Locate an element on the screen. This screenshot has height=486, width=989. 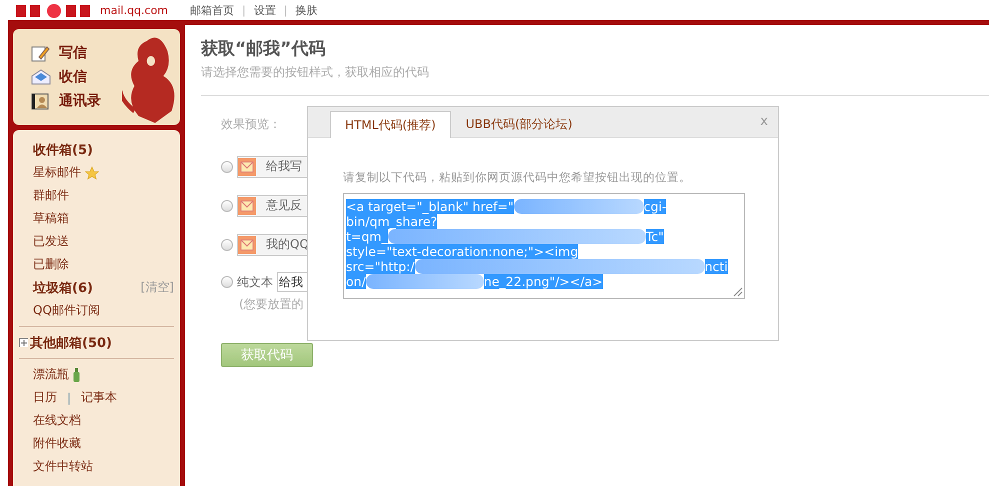
folder-item: 已删除 is located at coordinates (51, 264).